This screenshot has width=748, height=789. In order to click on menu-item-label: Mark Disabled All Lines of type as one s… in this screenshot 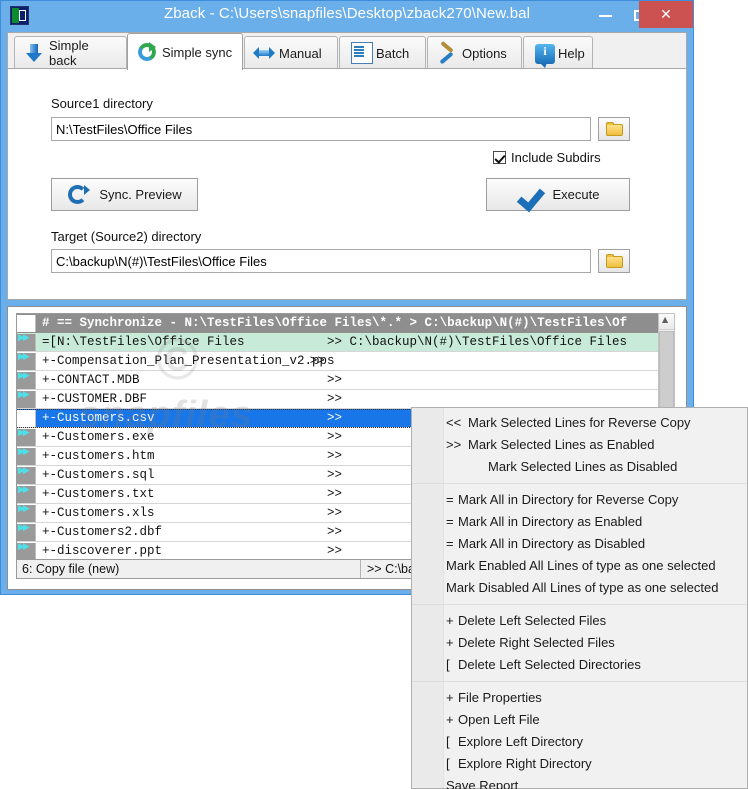, I will do `click(582, 587)`.